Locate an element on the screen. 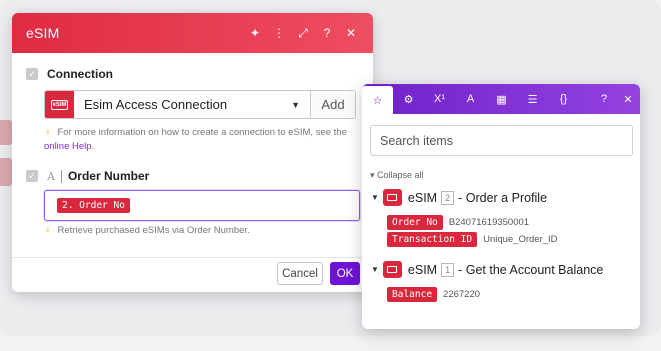  field-item: Order No B24071619350001 is located at coordinates (458, 222).